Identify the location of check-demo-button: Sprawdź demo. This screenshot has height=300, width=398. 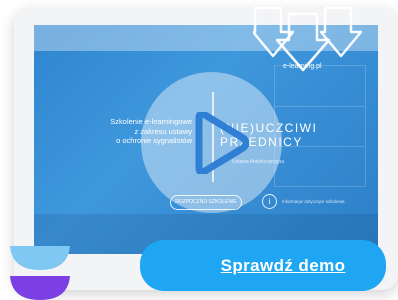
(263, 265).